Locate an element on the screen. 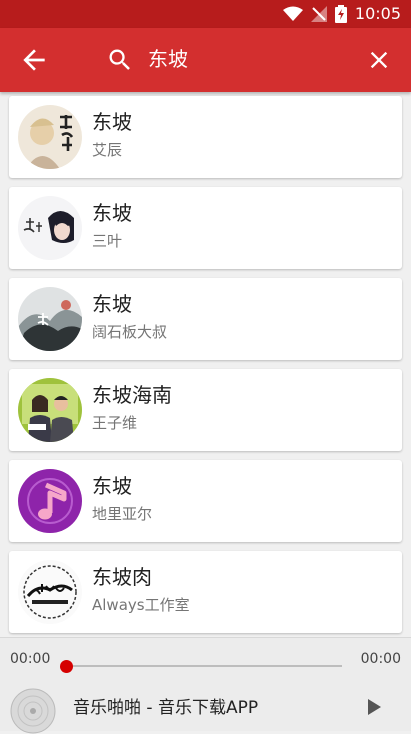 The height and width of the screenshot is (734, 411). wifi-icon is located at coordinates (292, 13).